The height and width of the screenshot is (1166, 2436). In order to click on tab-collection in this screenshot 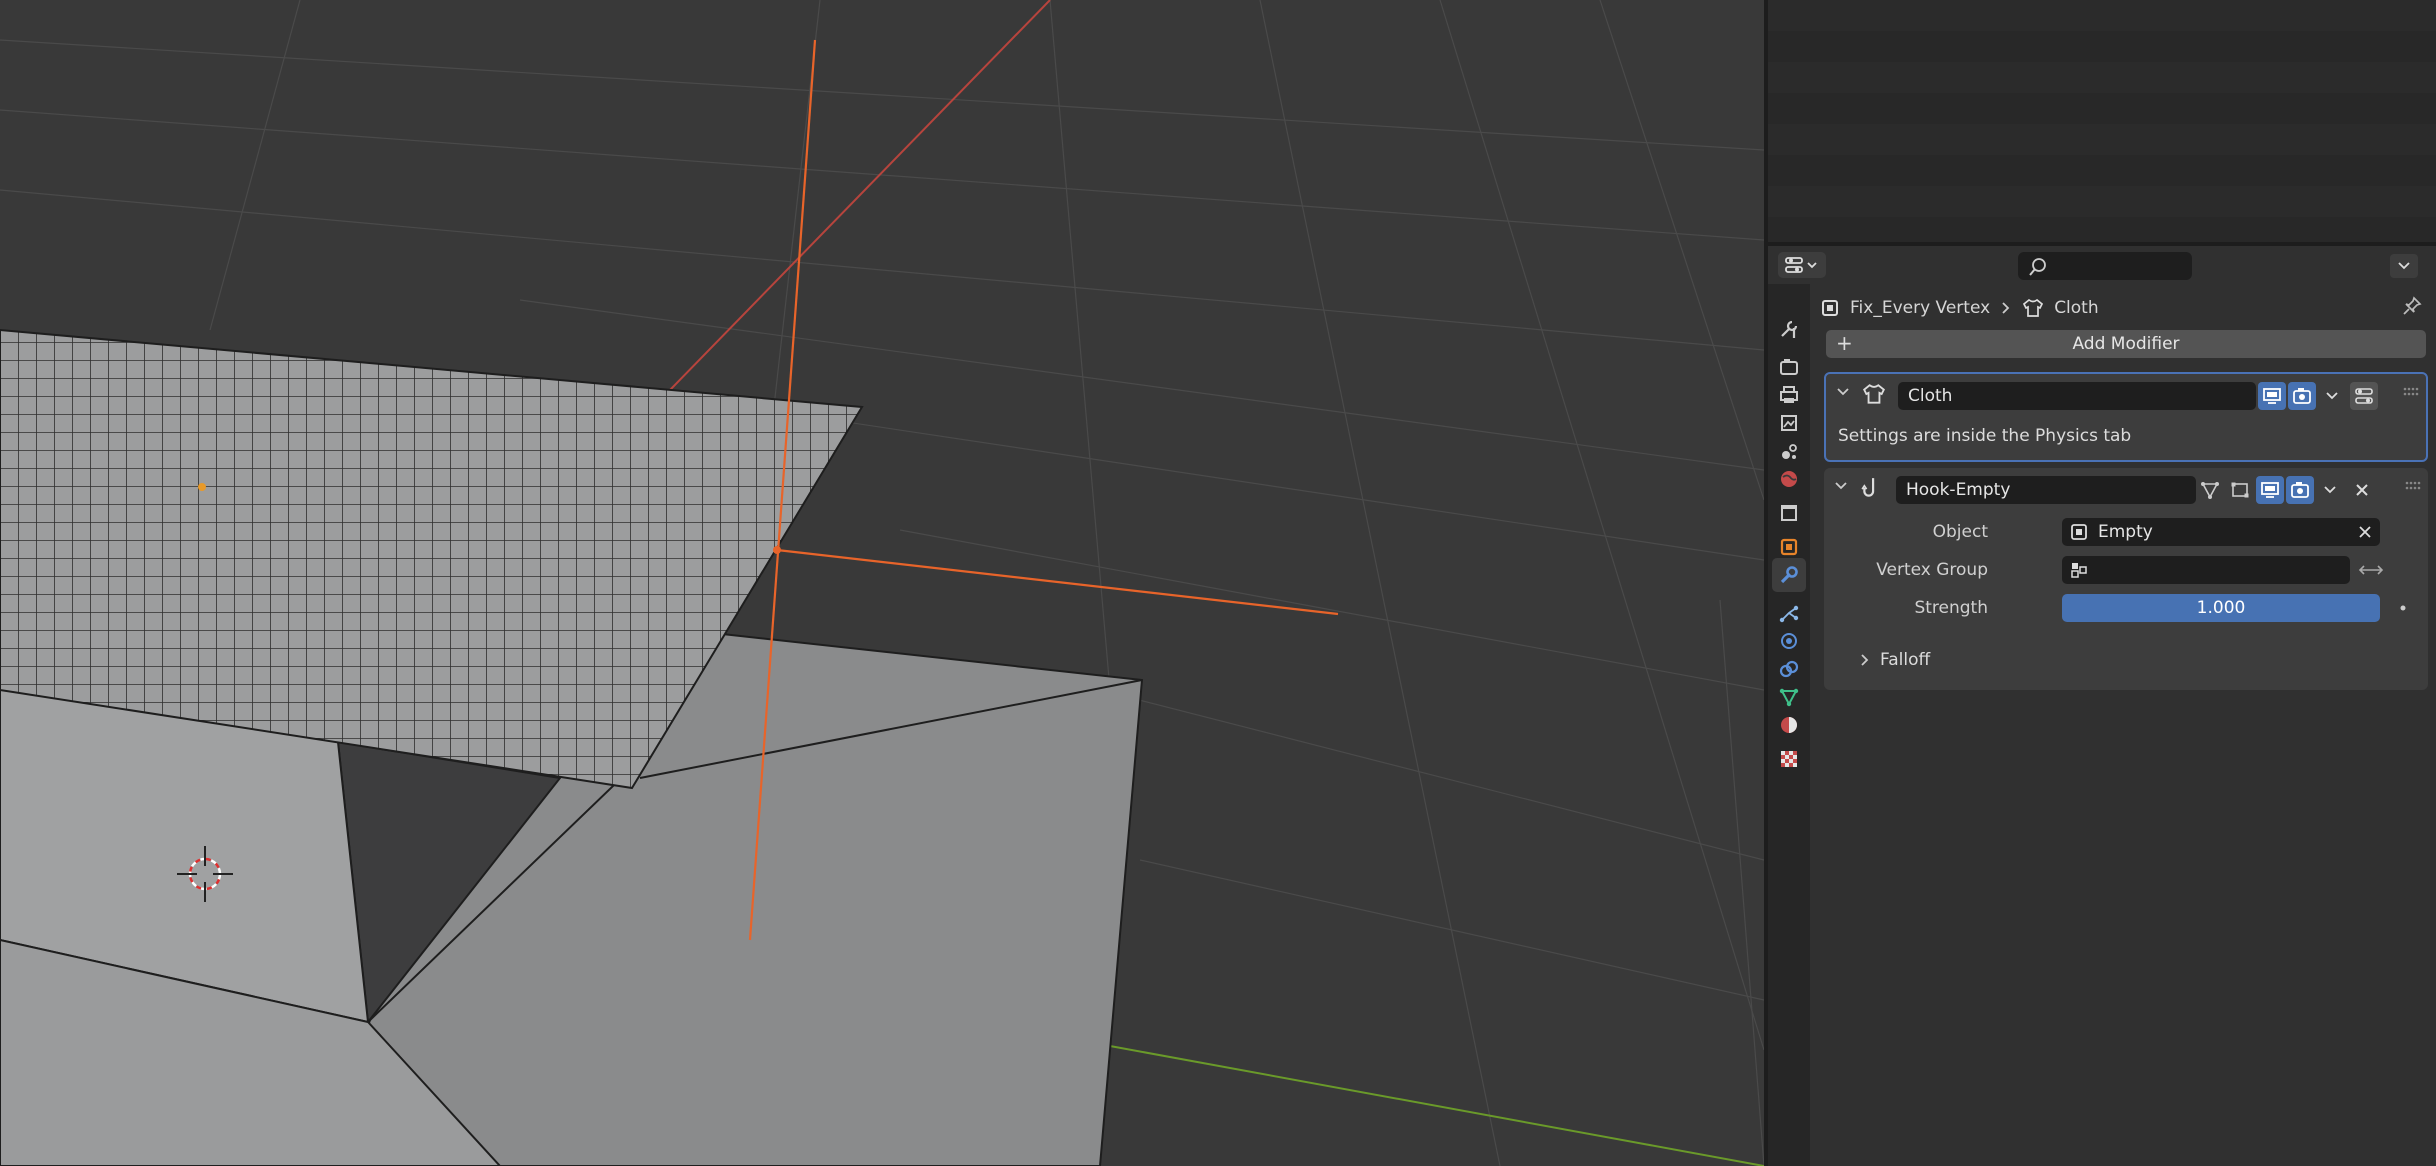, I will do `click(1789, 513)`.